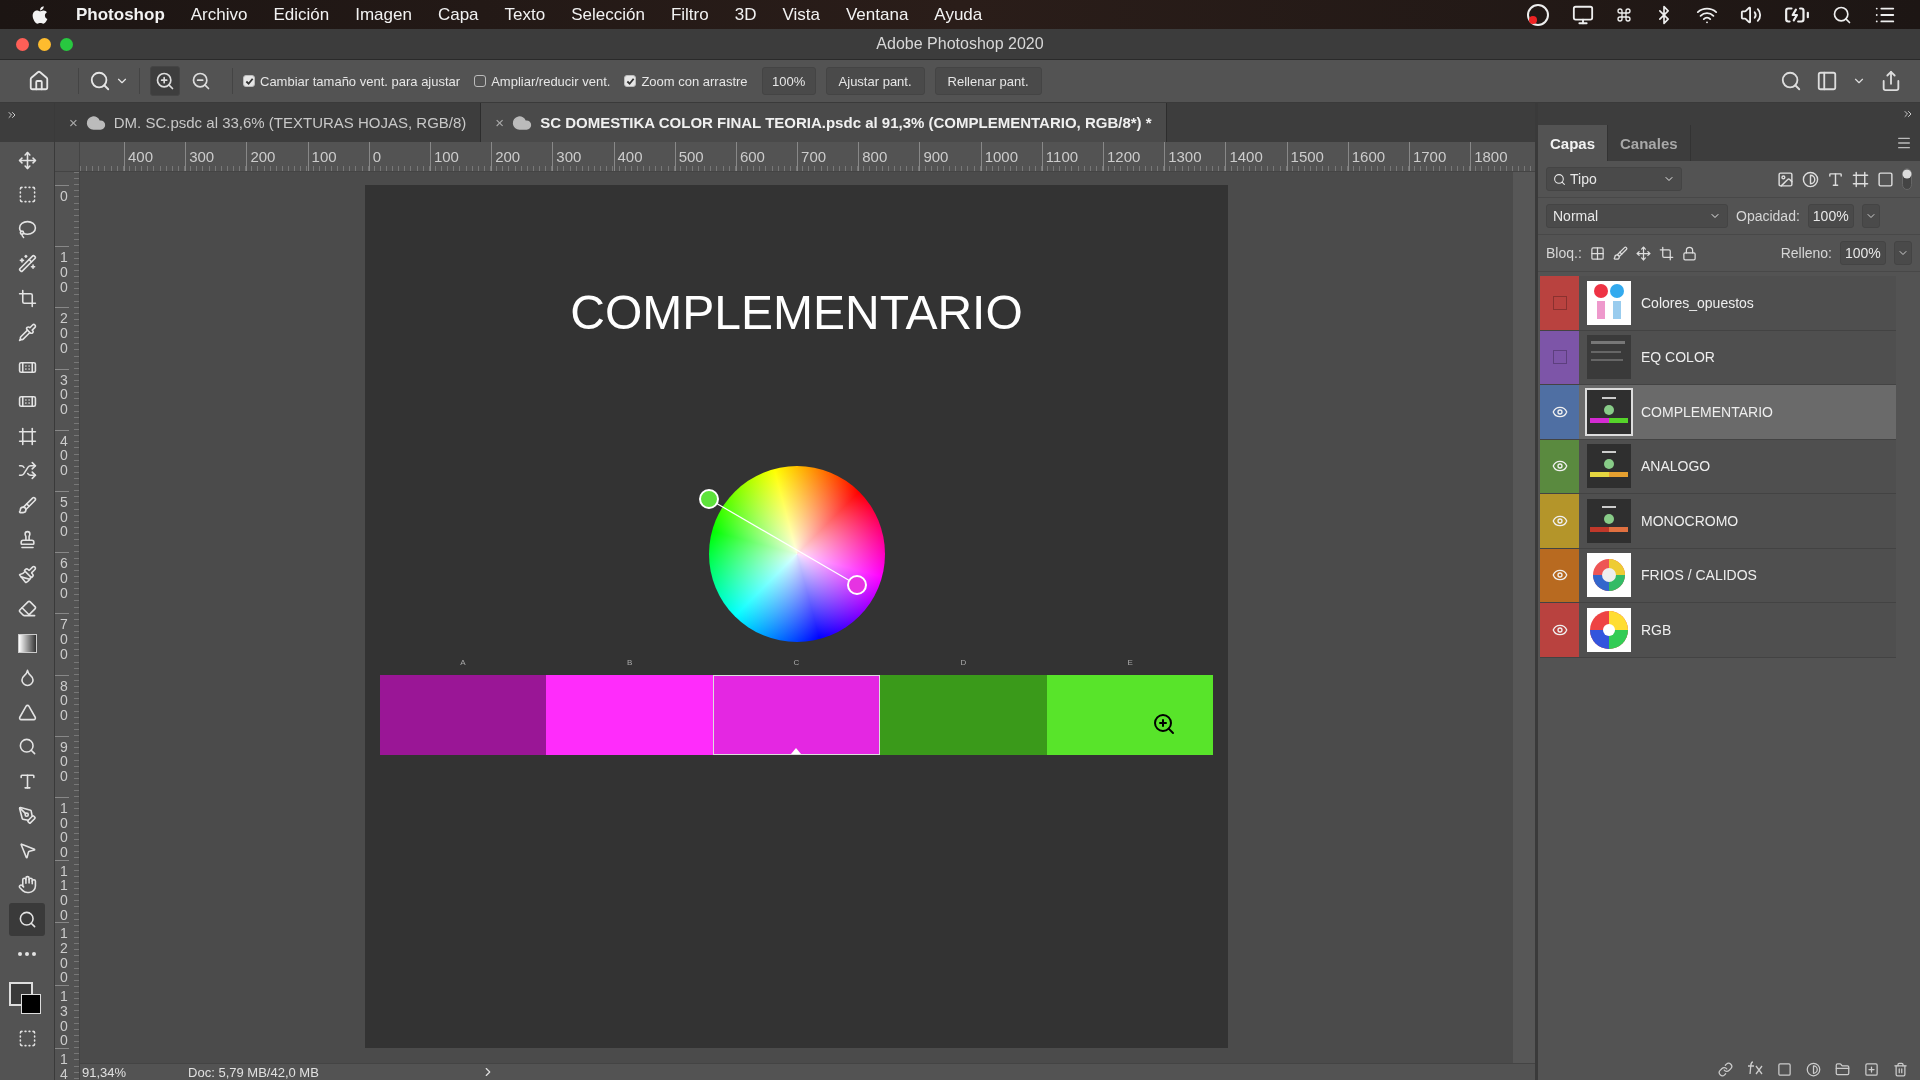  I want to click on layer-name: RGB, so click(1656, 629).